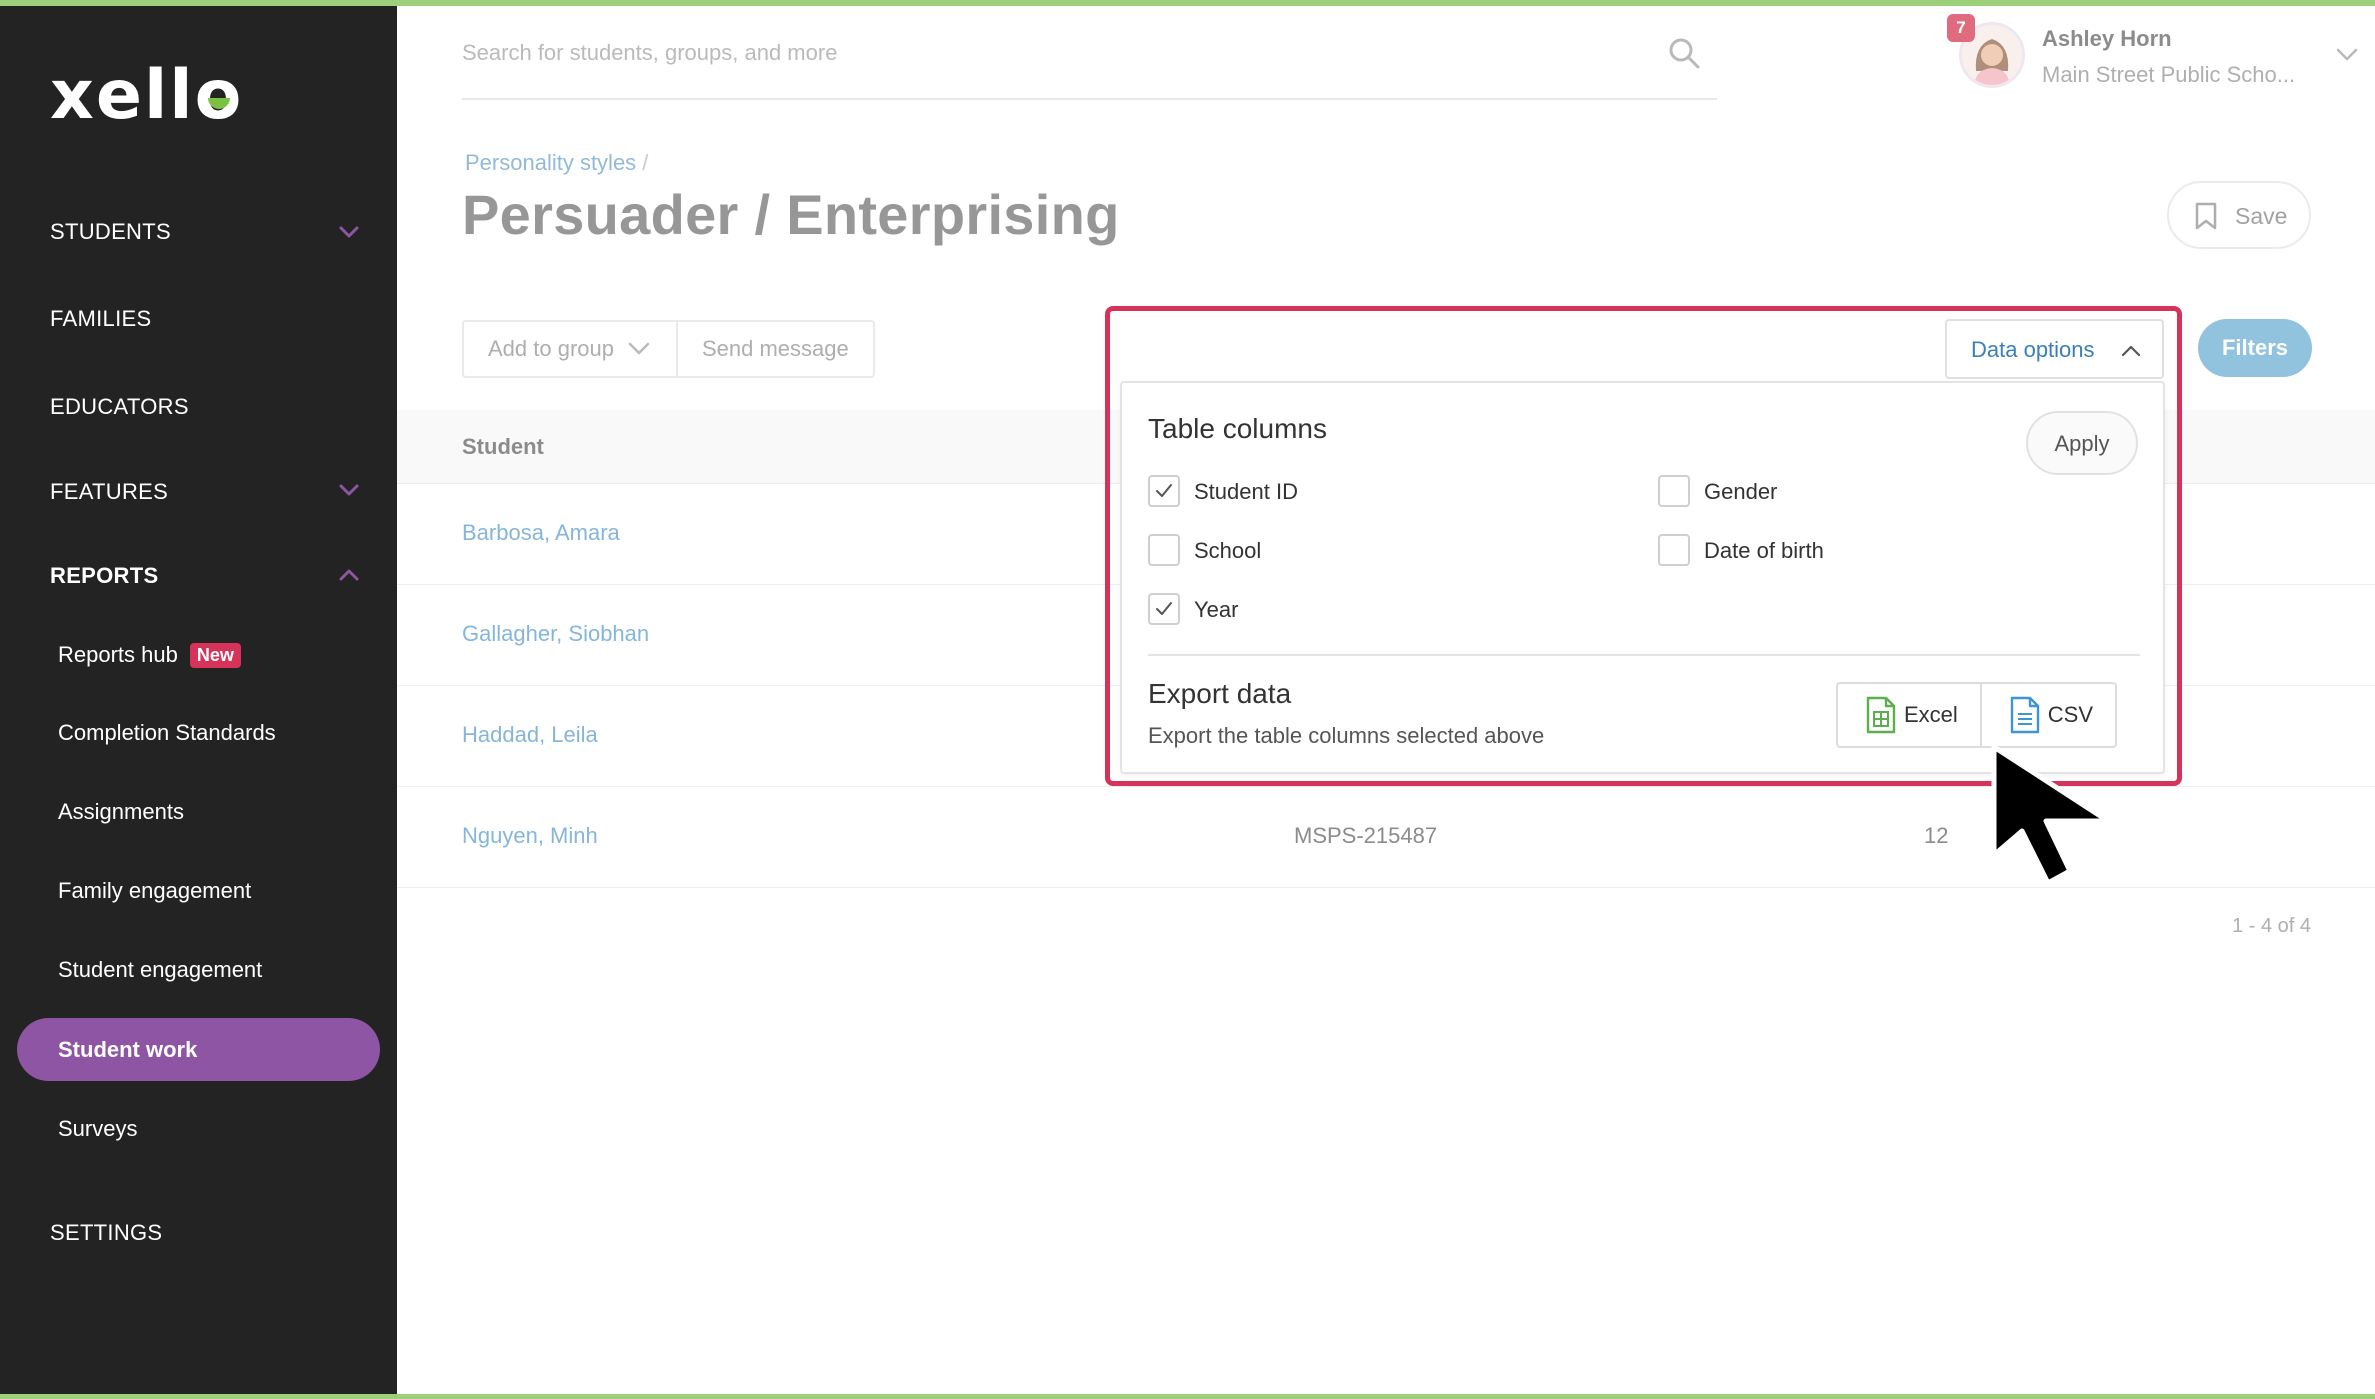  Describe the element at coordinates (1187, 1396) in the screenshot. I see `bottom-accent-bar` at that location.